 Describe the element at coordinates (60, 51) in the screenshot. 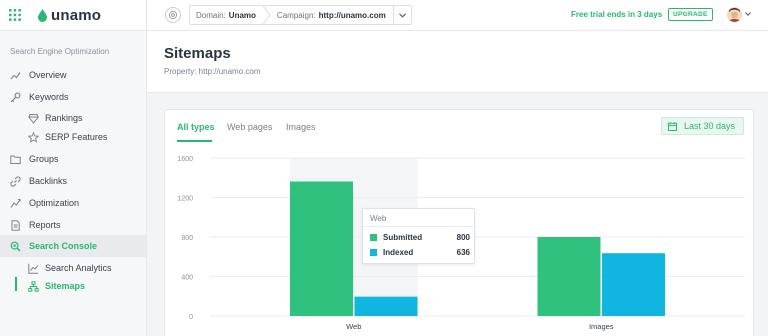

I see `sidebar-heading: Search Engine Optimization` at that location.